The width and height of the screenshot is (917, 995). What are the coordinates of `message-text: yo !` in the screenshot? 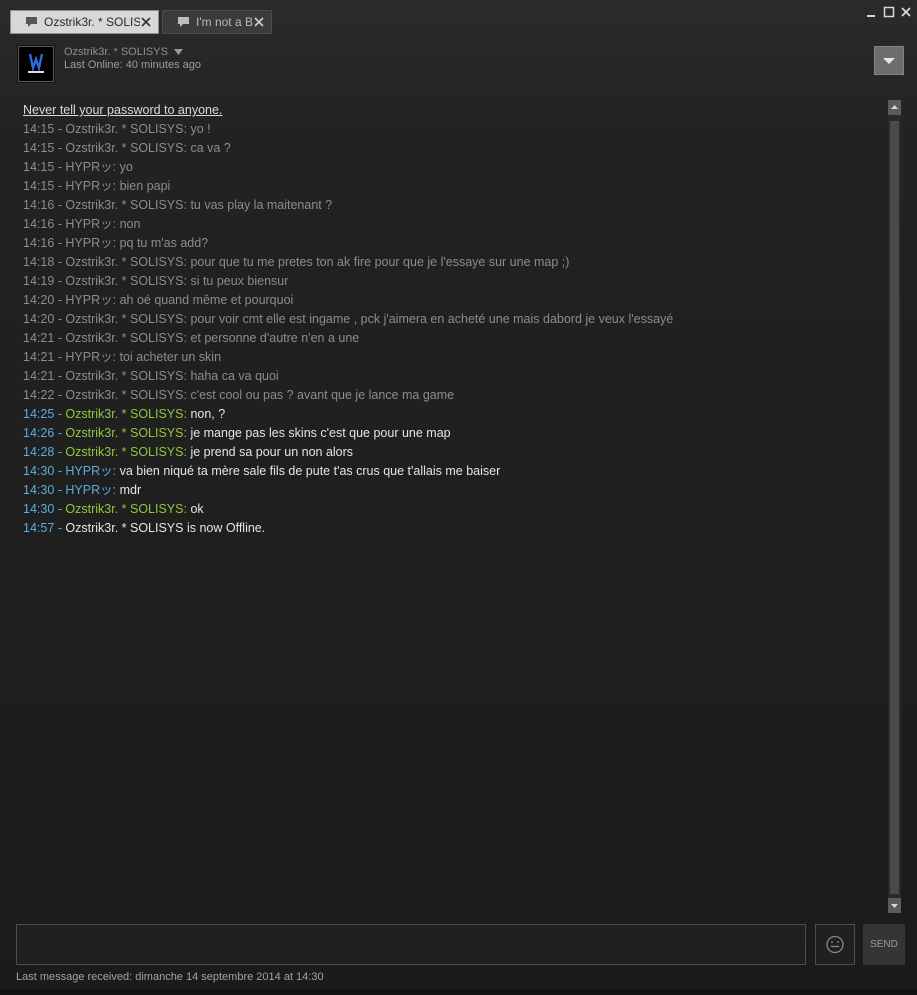 It's located at (200, 129).